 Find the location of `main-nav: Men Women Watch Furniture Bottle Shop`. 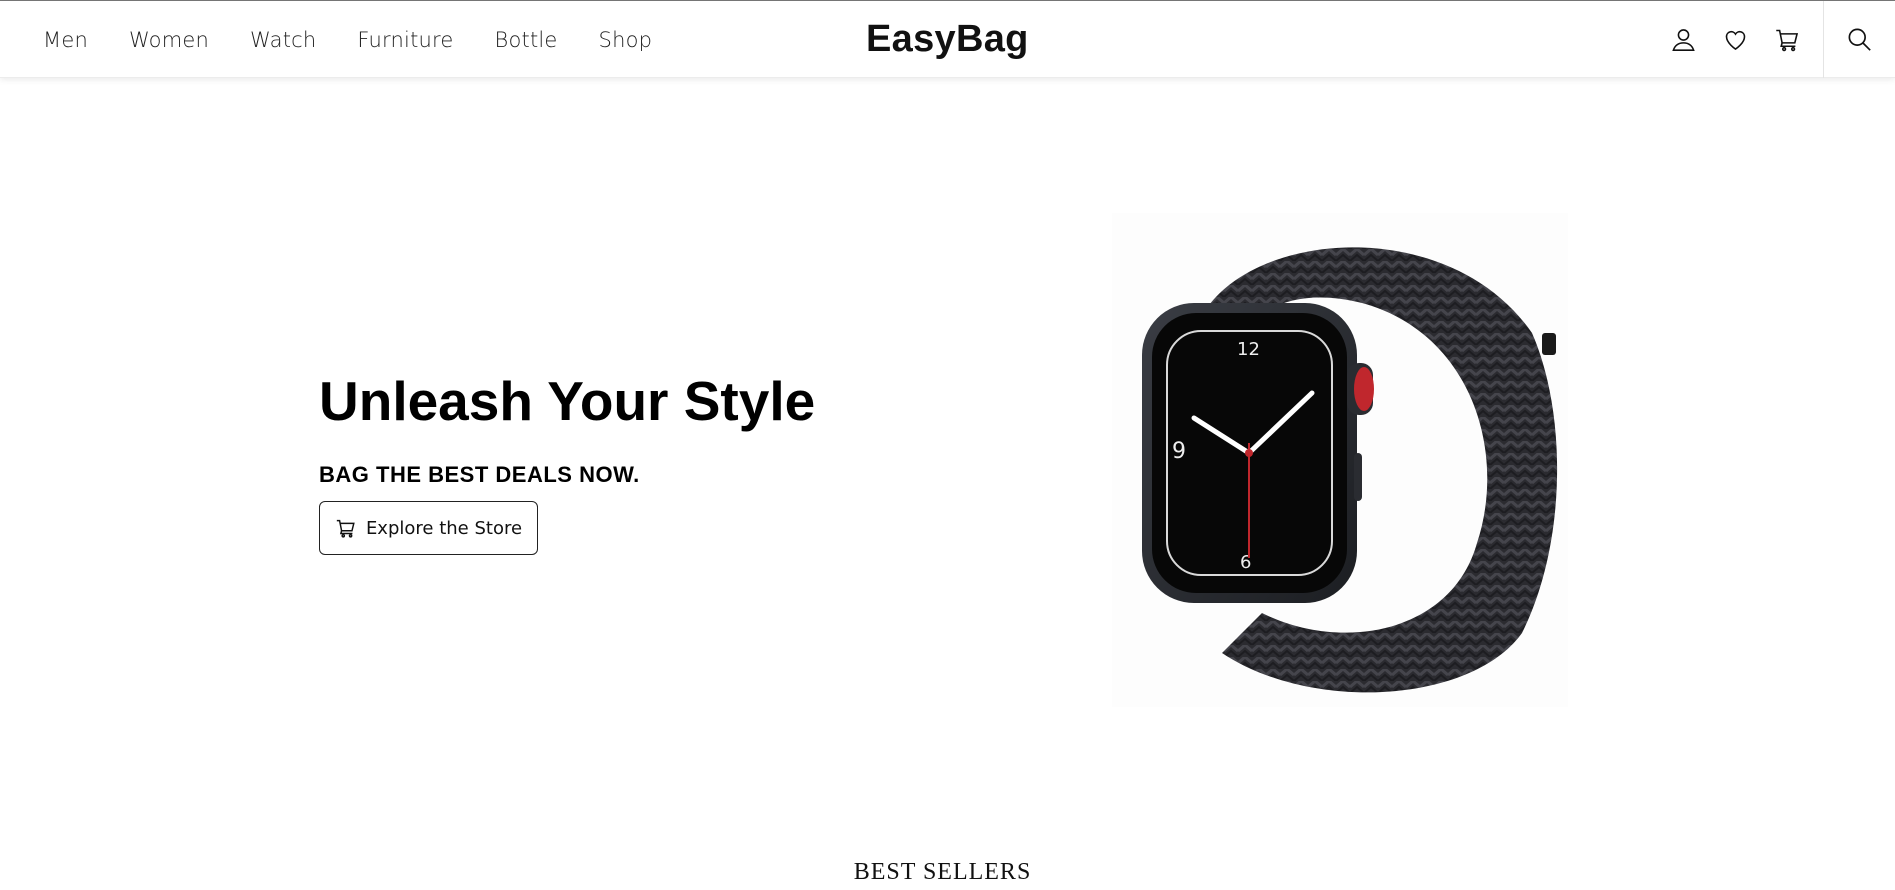

main-nav: Men Women Watch Furniture Bottle Shop is located at coordinates (368, 39).